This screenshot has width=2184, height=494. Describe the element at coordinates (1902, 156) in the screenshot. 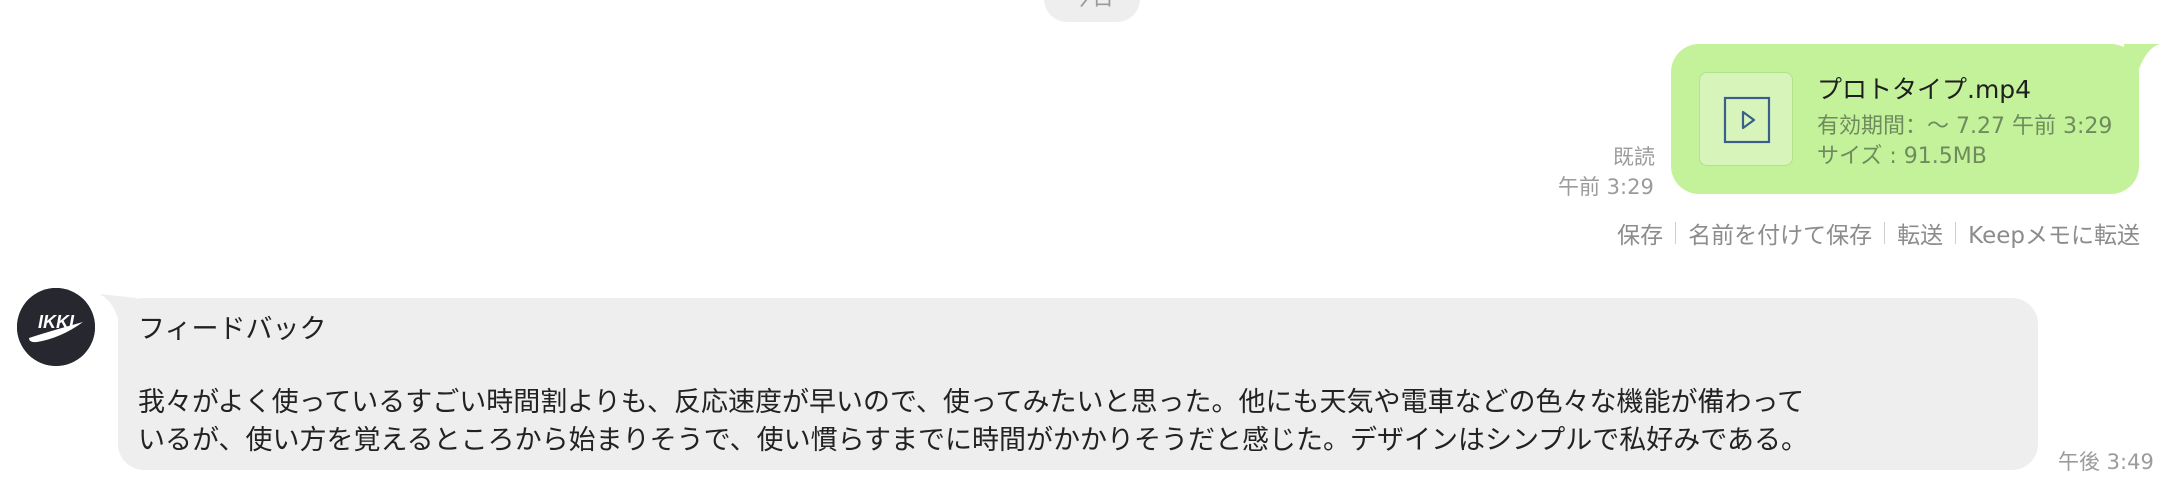

I see `file-size: サイズ : 91.5MB` at that location.